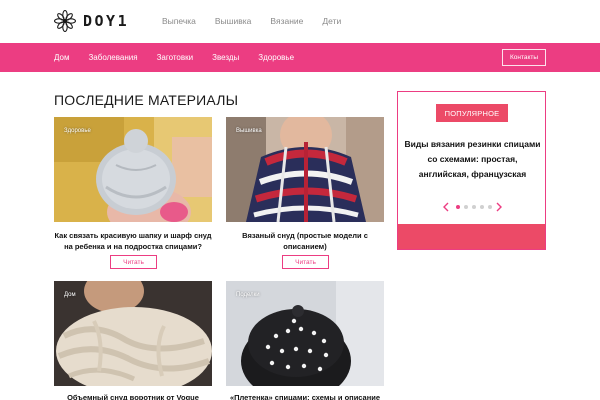 Image resolution: width=600 pixels, height=400 pixels. What do you see at coordinates (77, 131) in the screenshot?
I see `card-tag: Здоровье` at bounding box center [77, 131].